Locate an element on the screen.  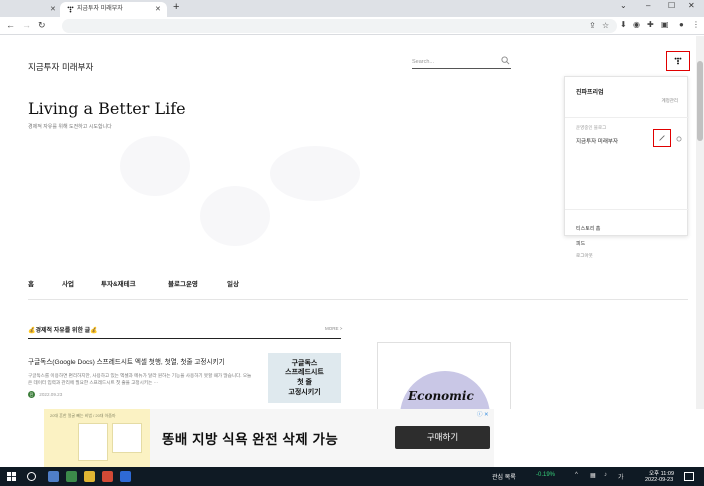
chrome-icon is located at coordinates (107, 476).